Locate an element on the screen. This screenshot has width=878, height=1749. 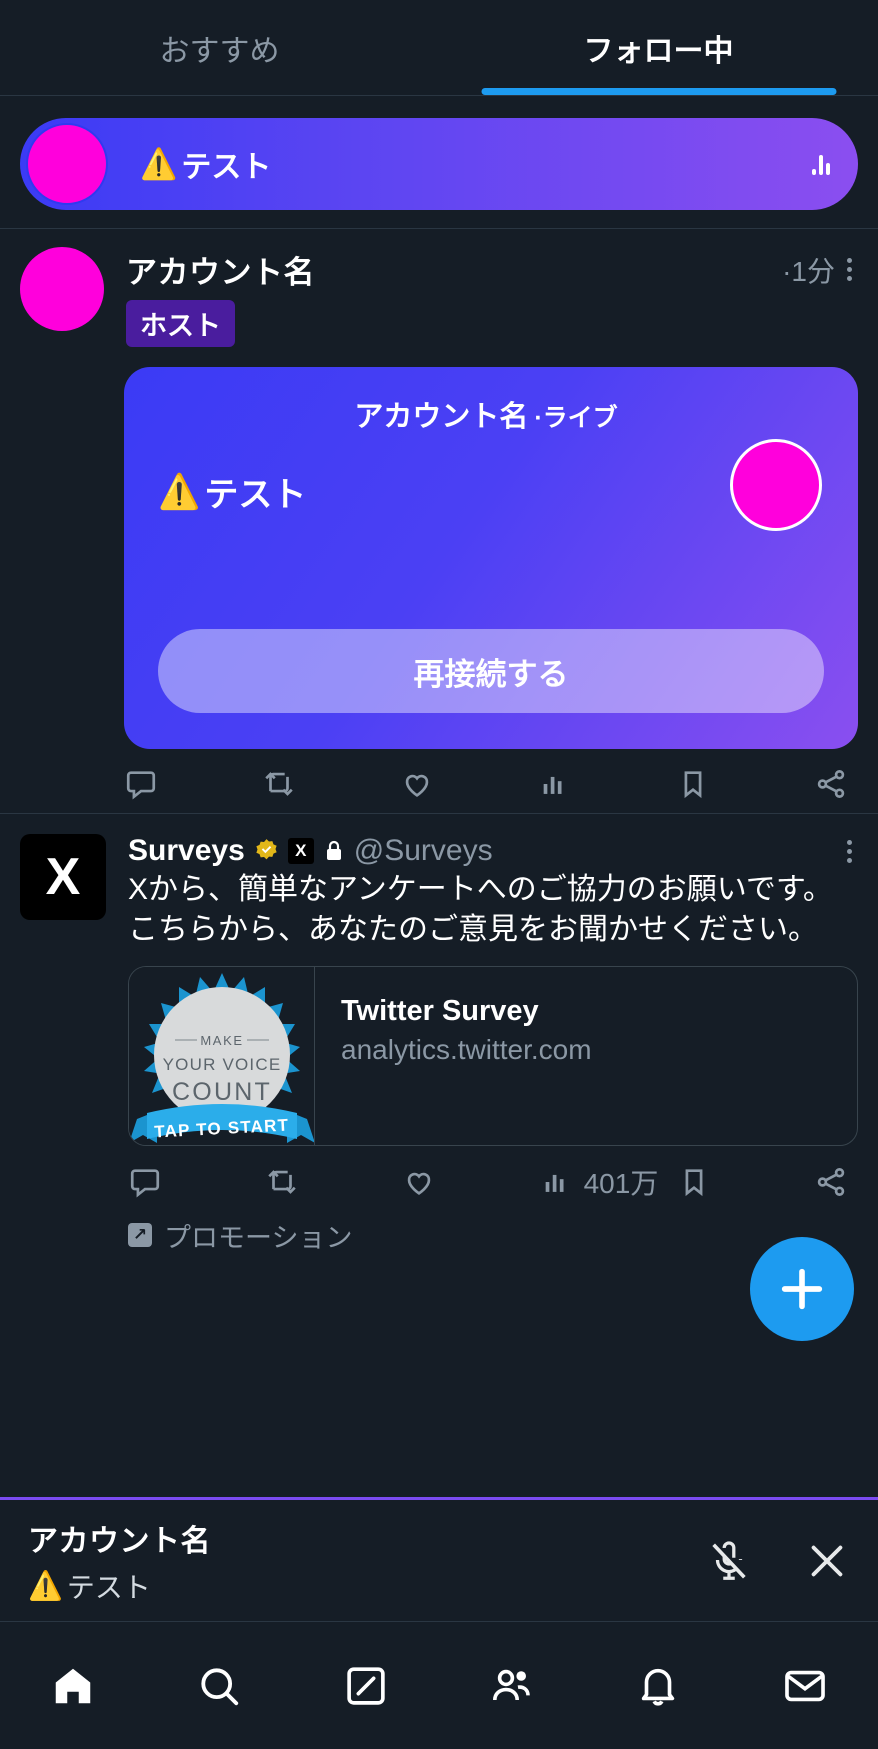
nav-item-home is located at coordinates (73, 1686).